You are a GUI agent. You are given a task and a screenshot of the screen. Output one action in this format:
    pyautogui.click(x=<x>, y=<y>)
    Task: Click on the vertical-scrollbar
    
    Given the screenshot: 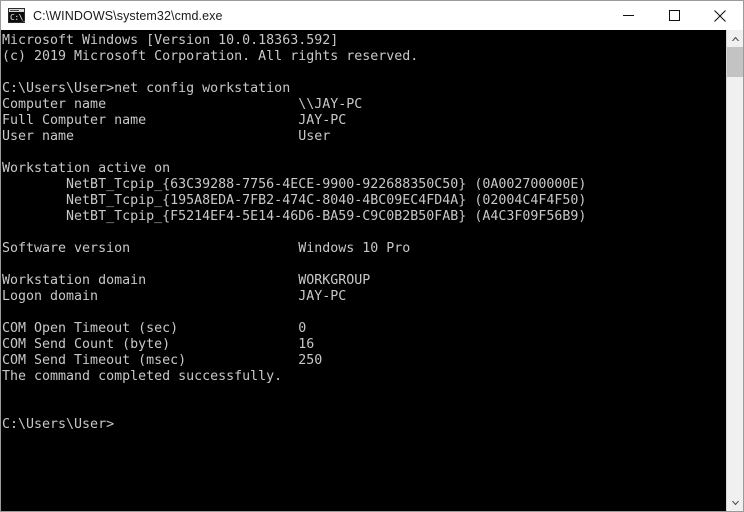 What is the action you would take?
    pyautogui.click(x=734, y=270)
    